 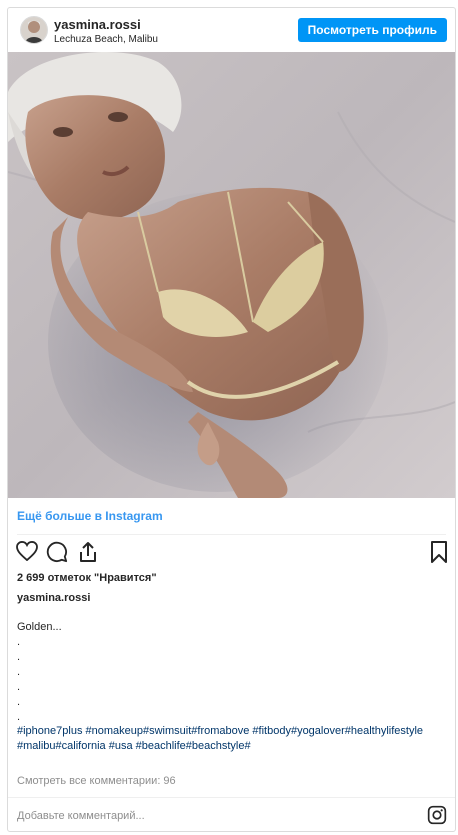 What do you see at coordinates (97, 24) in the screenshot?
I see `username: yasmina.rossi` at bounding box center [97, 24].